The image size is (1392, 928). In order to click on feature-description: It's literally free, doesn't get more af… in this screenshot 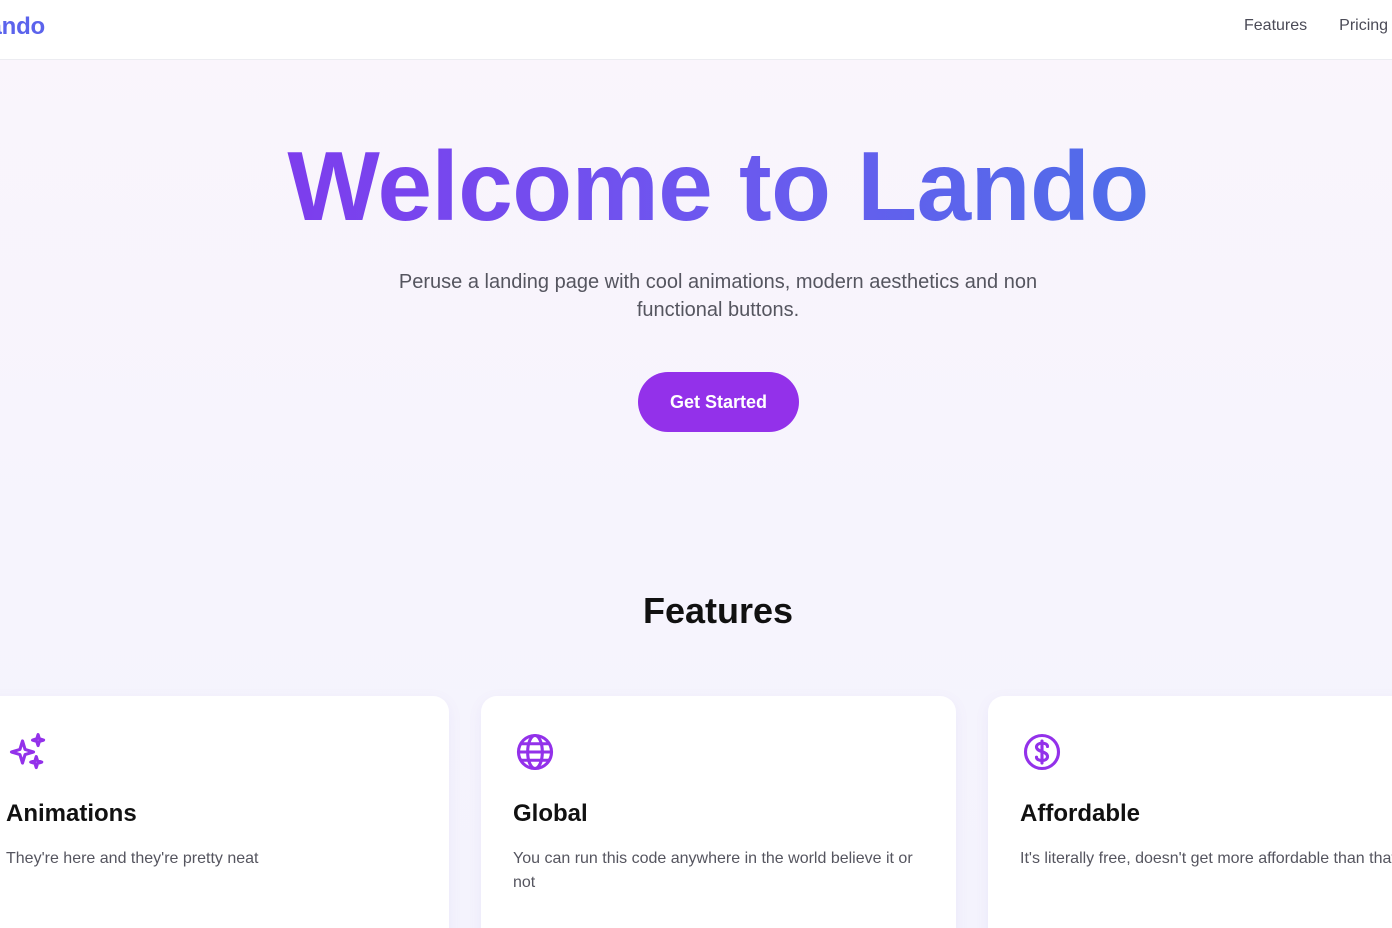, I will do `click(1206, 858)`.